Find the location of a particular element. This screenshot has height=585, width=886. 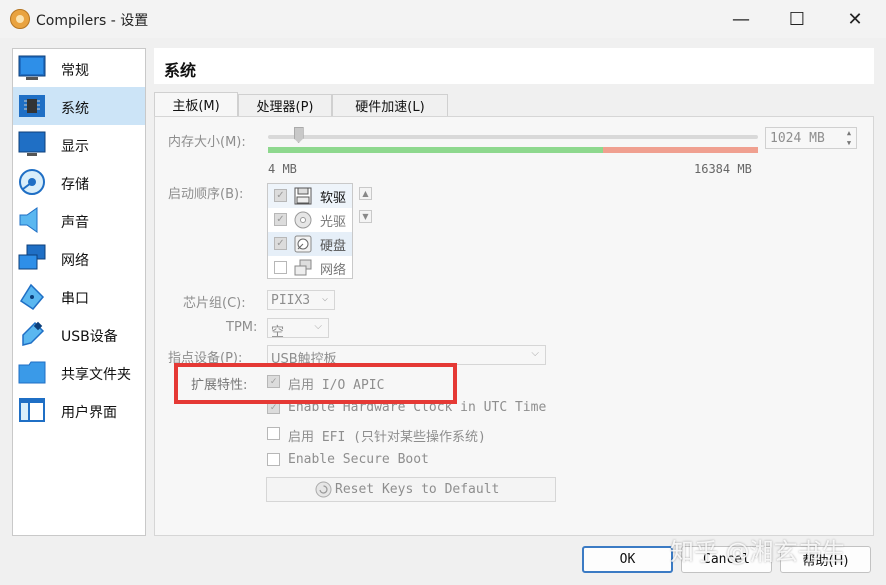

speaker-icon is located at coordinates (28, 220).